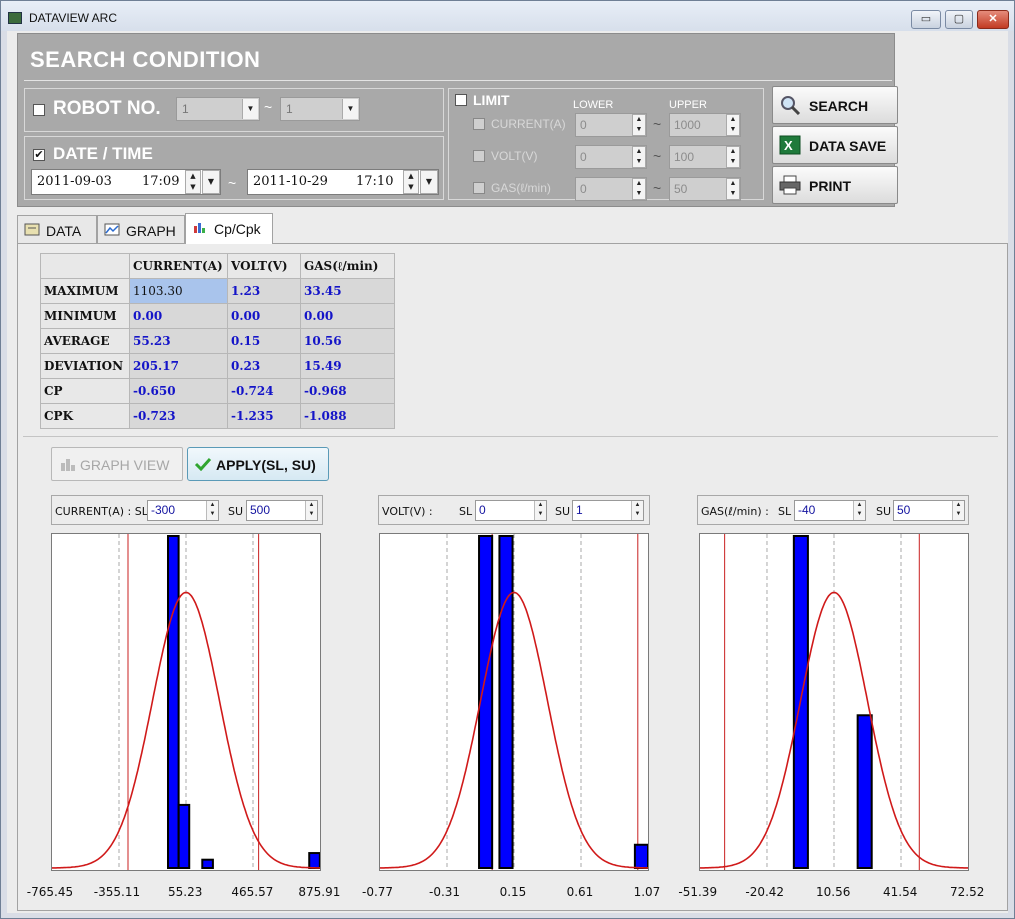 This screenshot has width=1015, height=919. What do you see at coordinates (461, 100) in the screenshot?
I see `limit-checkbox` at bounding box center [461, 100].